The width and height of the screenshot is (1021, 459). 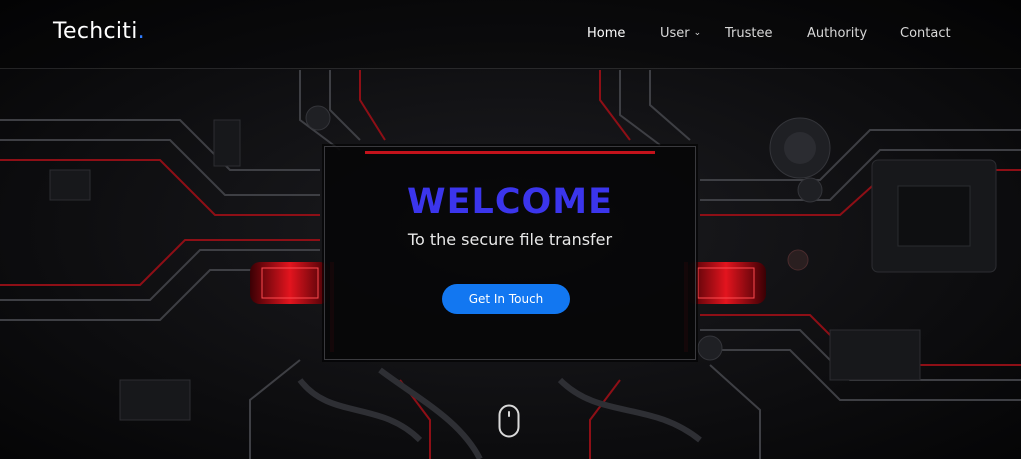 I want to click on chevron-down-icon: ⌄, so click(x=697, y=33).